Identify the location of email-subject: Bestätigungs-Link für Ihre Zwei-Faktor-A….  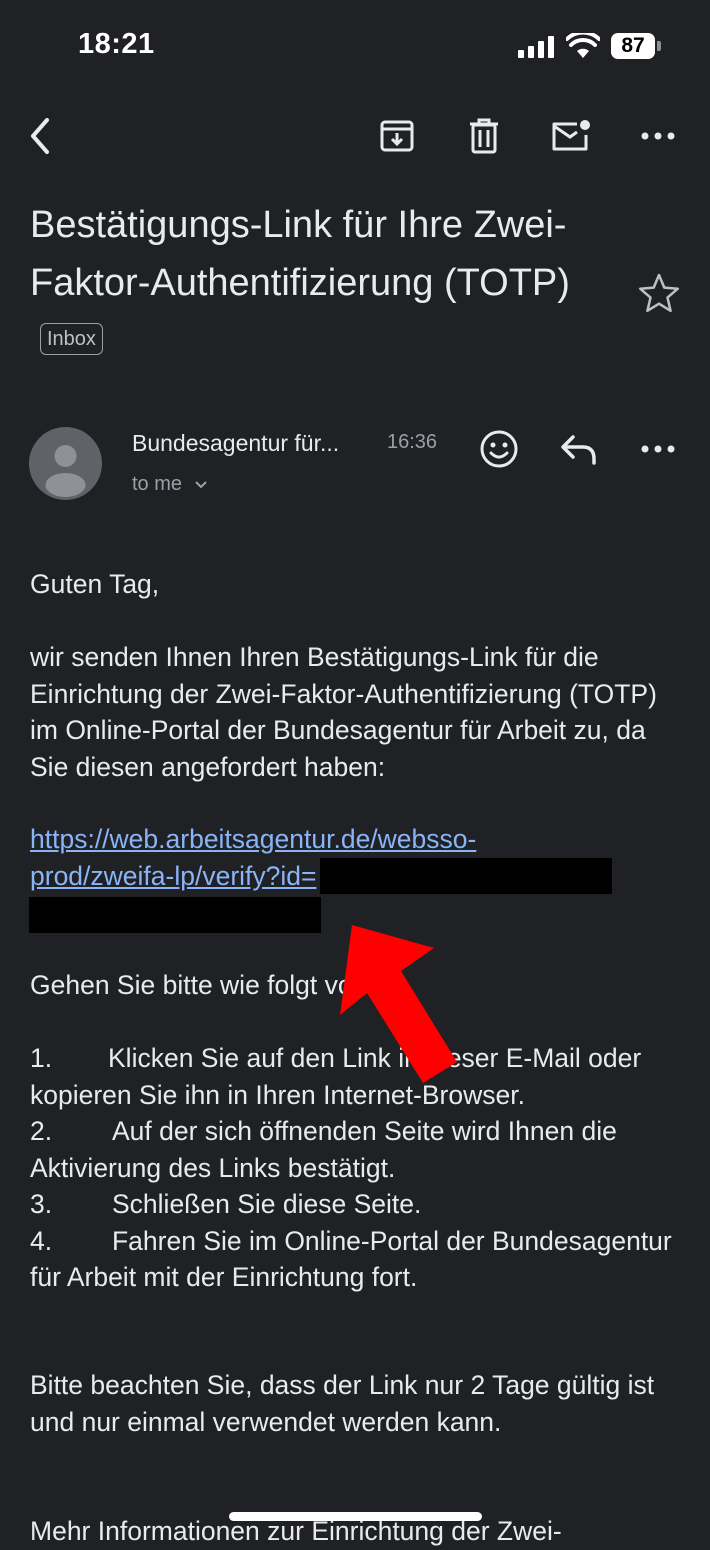
(330, 283).